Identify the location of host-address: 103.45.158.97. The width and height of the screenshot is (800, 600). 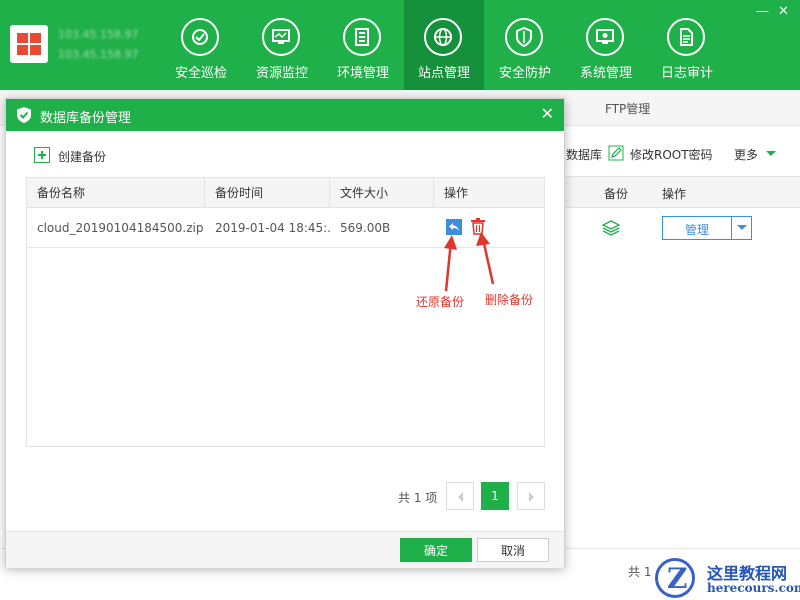
(98, 34).